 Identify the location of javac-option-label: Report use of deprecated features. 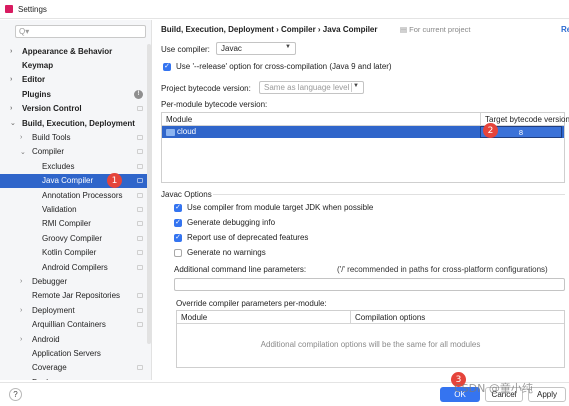
(248, 237).